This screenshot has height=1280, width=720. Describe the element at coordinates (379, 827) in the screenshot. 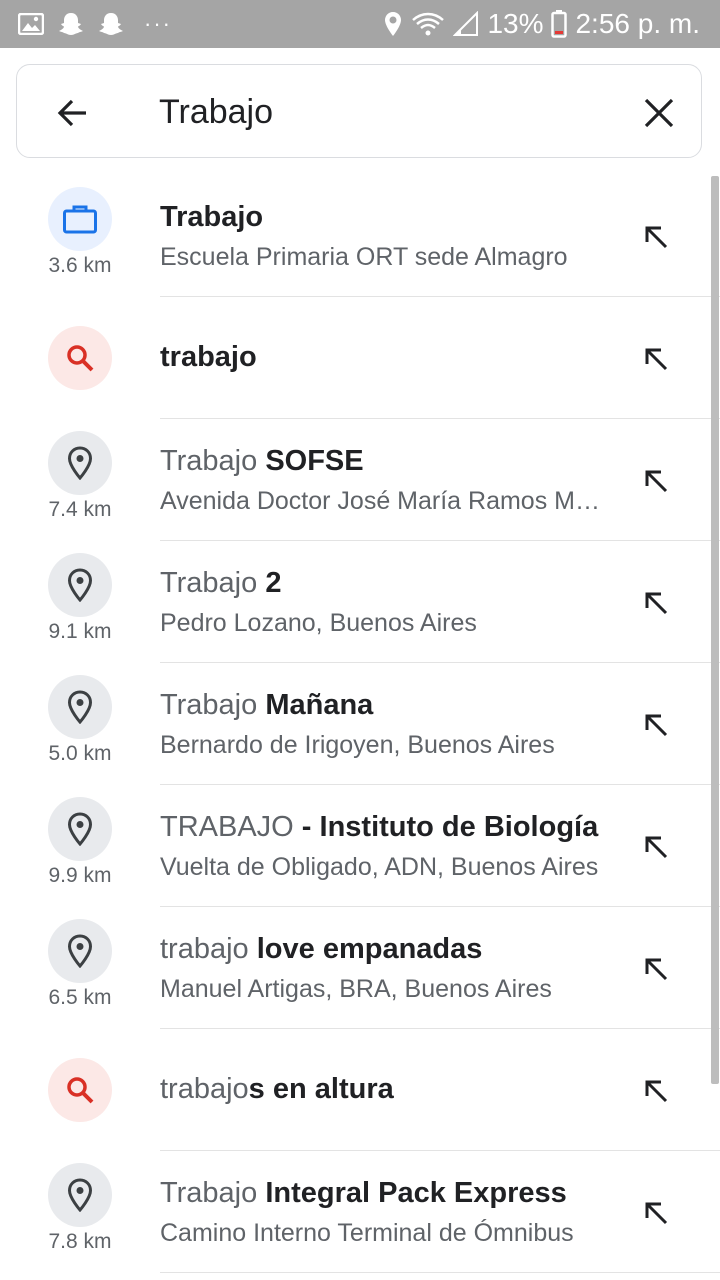

I see `suggestion-title: TRABAJO - Instituto de Biología` at that location.